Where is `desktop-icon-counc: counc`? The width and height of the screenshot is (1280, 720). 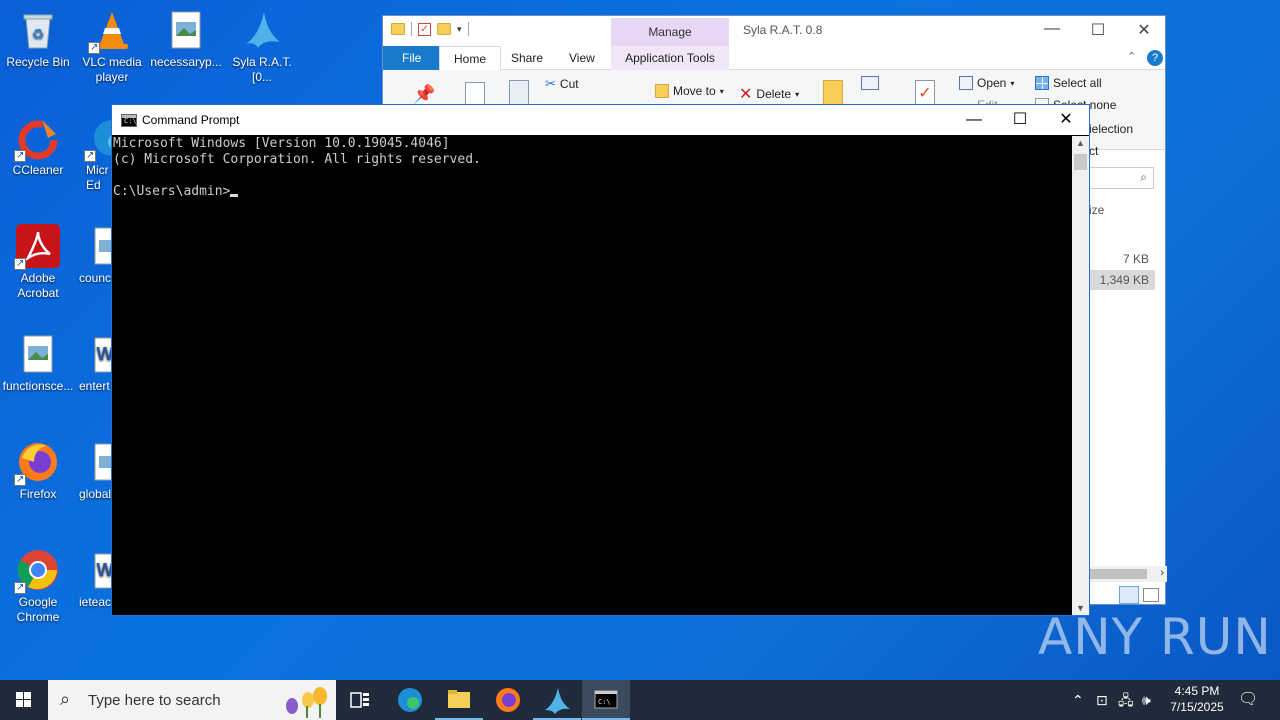
desktop-icon-counc: counc is located at coordinates (93, 253).